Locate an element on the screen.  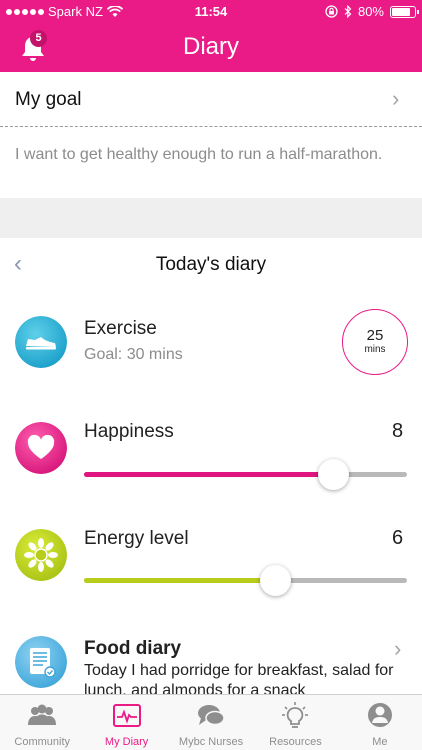
tab-mybc-nurses: Mybc Nurses is located at coordinates (211, 722).